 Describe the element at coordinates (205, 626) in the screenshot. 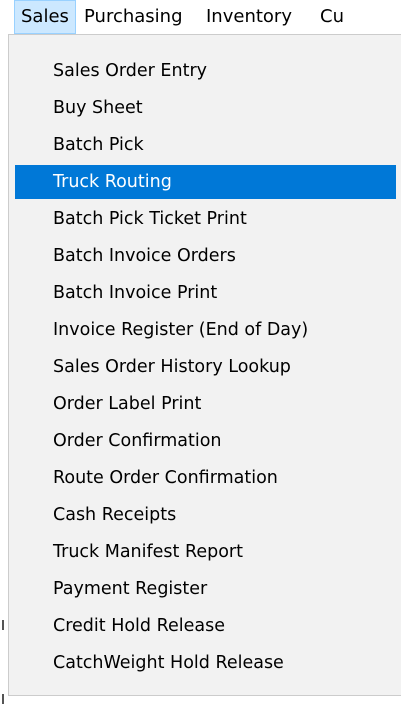

I see `menu-item-credit-hold-release: Credit Hold Release` at that location.